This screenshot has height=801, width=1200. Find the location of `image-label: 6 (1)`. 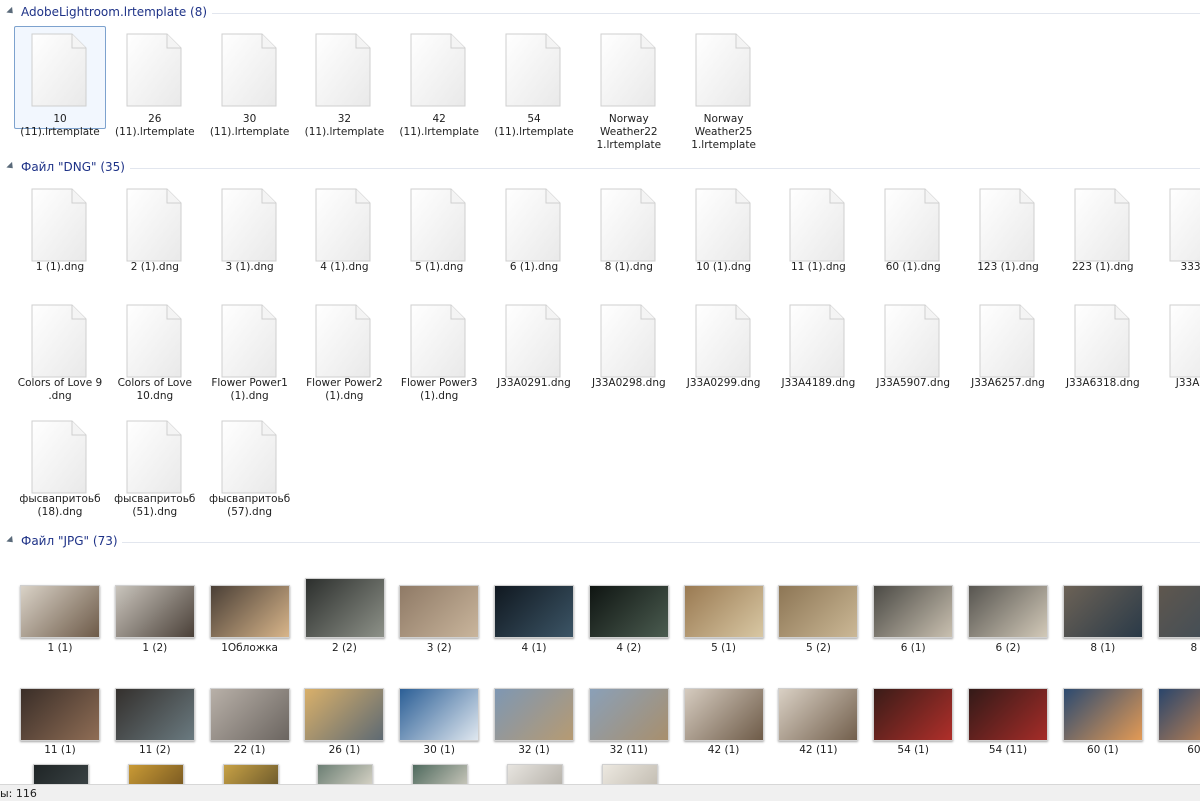

image-label: 6 (1) is located at coordinates (913, 648).